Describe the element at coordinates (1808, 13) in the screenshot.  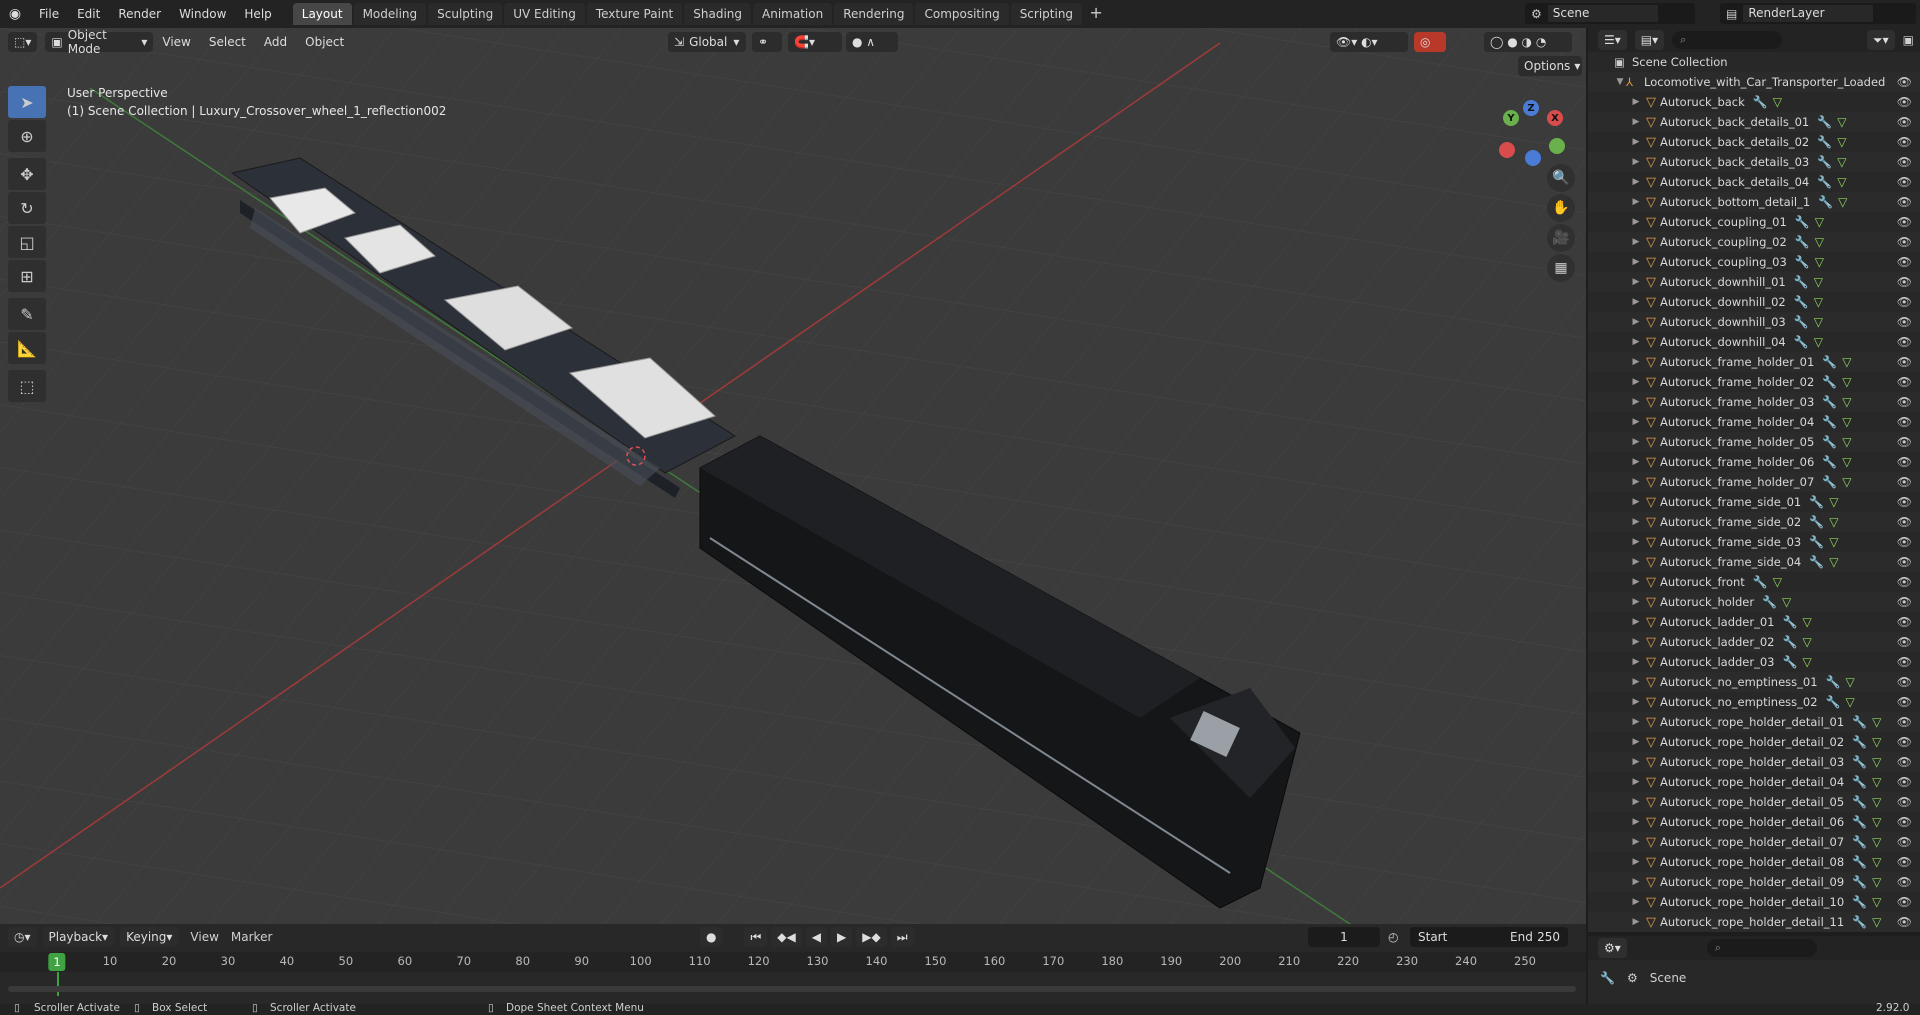
I see `render-layer-name: RenderLayer` at that location.